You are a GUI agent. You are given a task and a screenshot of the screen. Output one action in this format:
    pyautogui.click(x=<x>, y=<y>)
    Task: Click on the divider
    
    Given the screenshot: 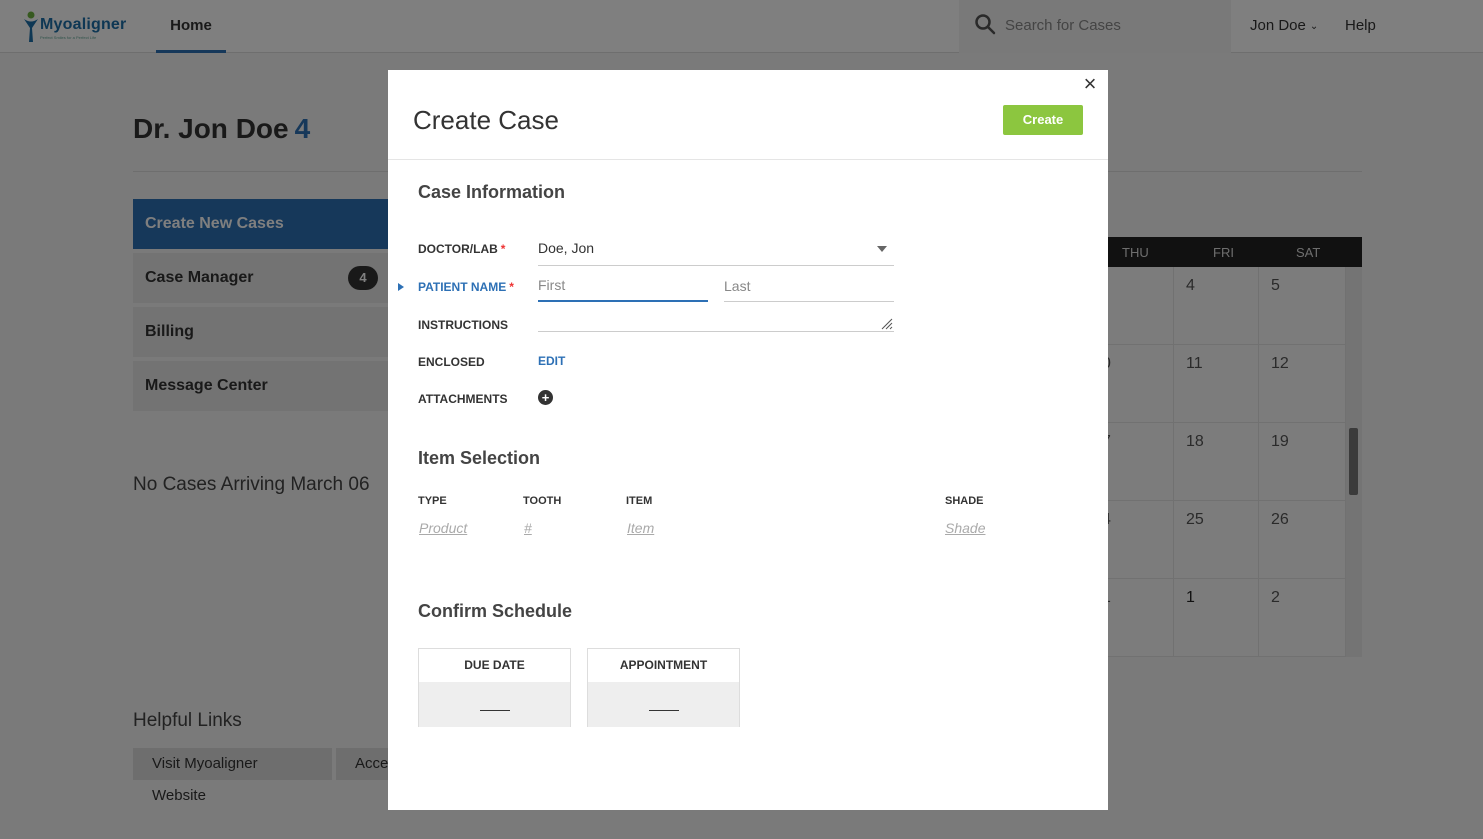 What is the action you would take?
    pyautogui.click(x=748, y=159)
    